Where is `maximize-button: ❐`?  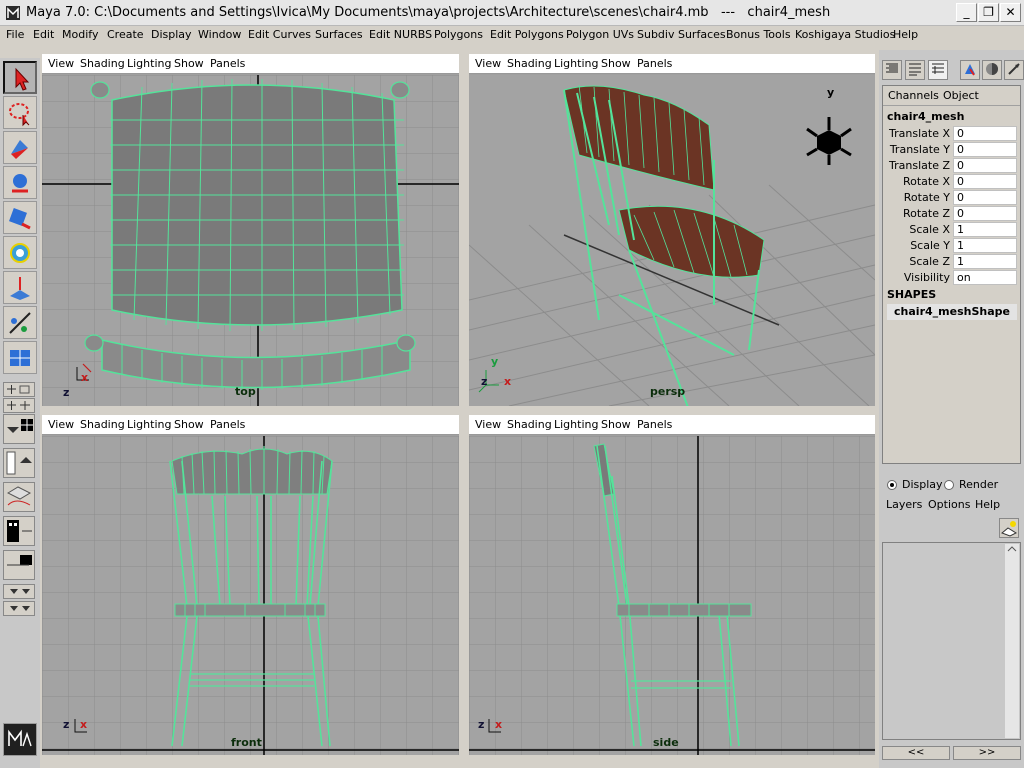 maximize-button: ❐ is located at coordinates (988, 12).